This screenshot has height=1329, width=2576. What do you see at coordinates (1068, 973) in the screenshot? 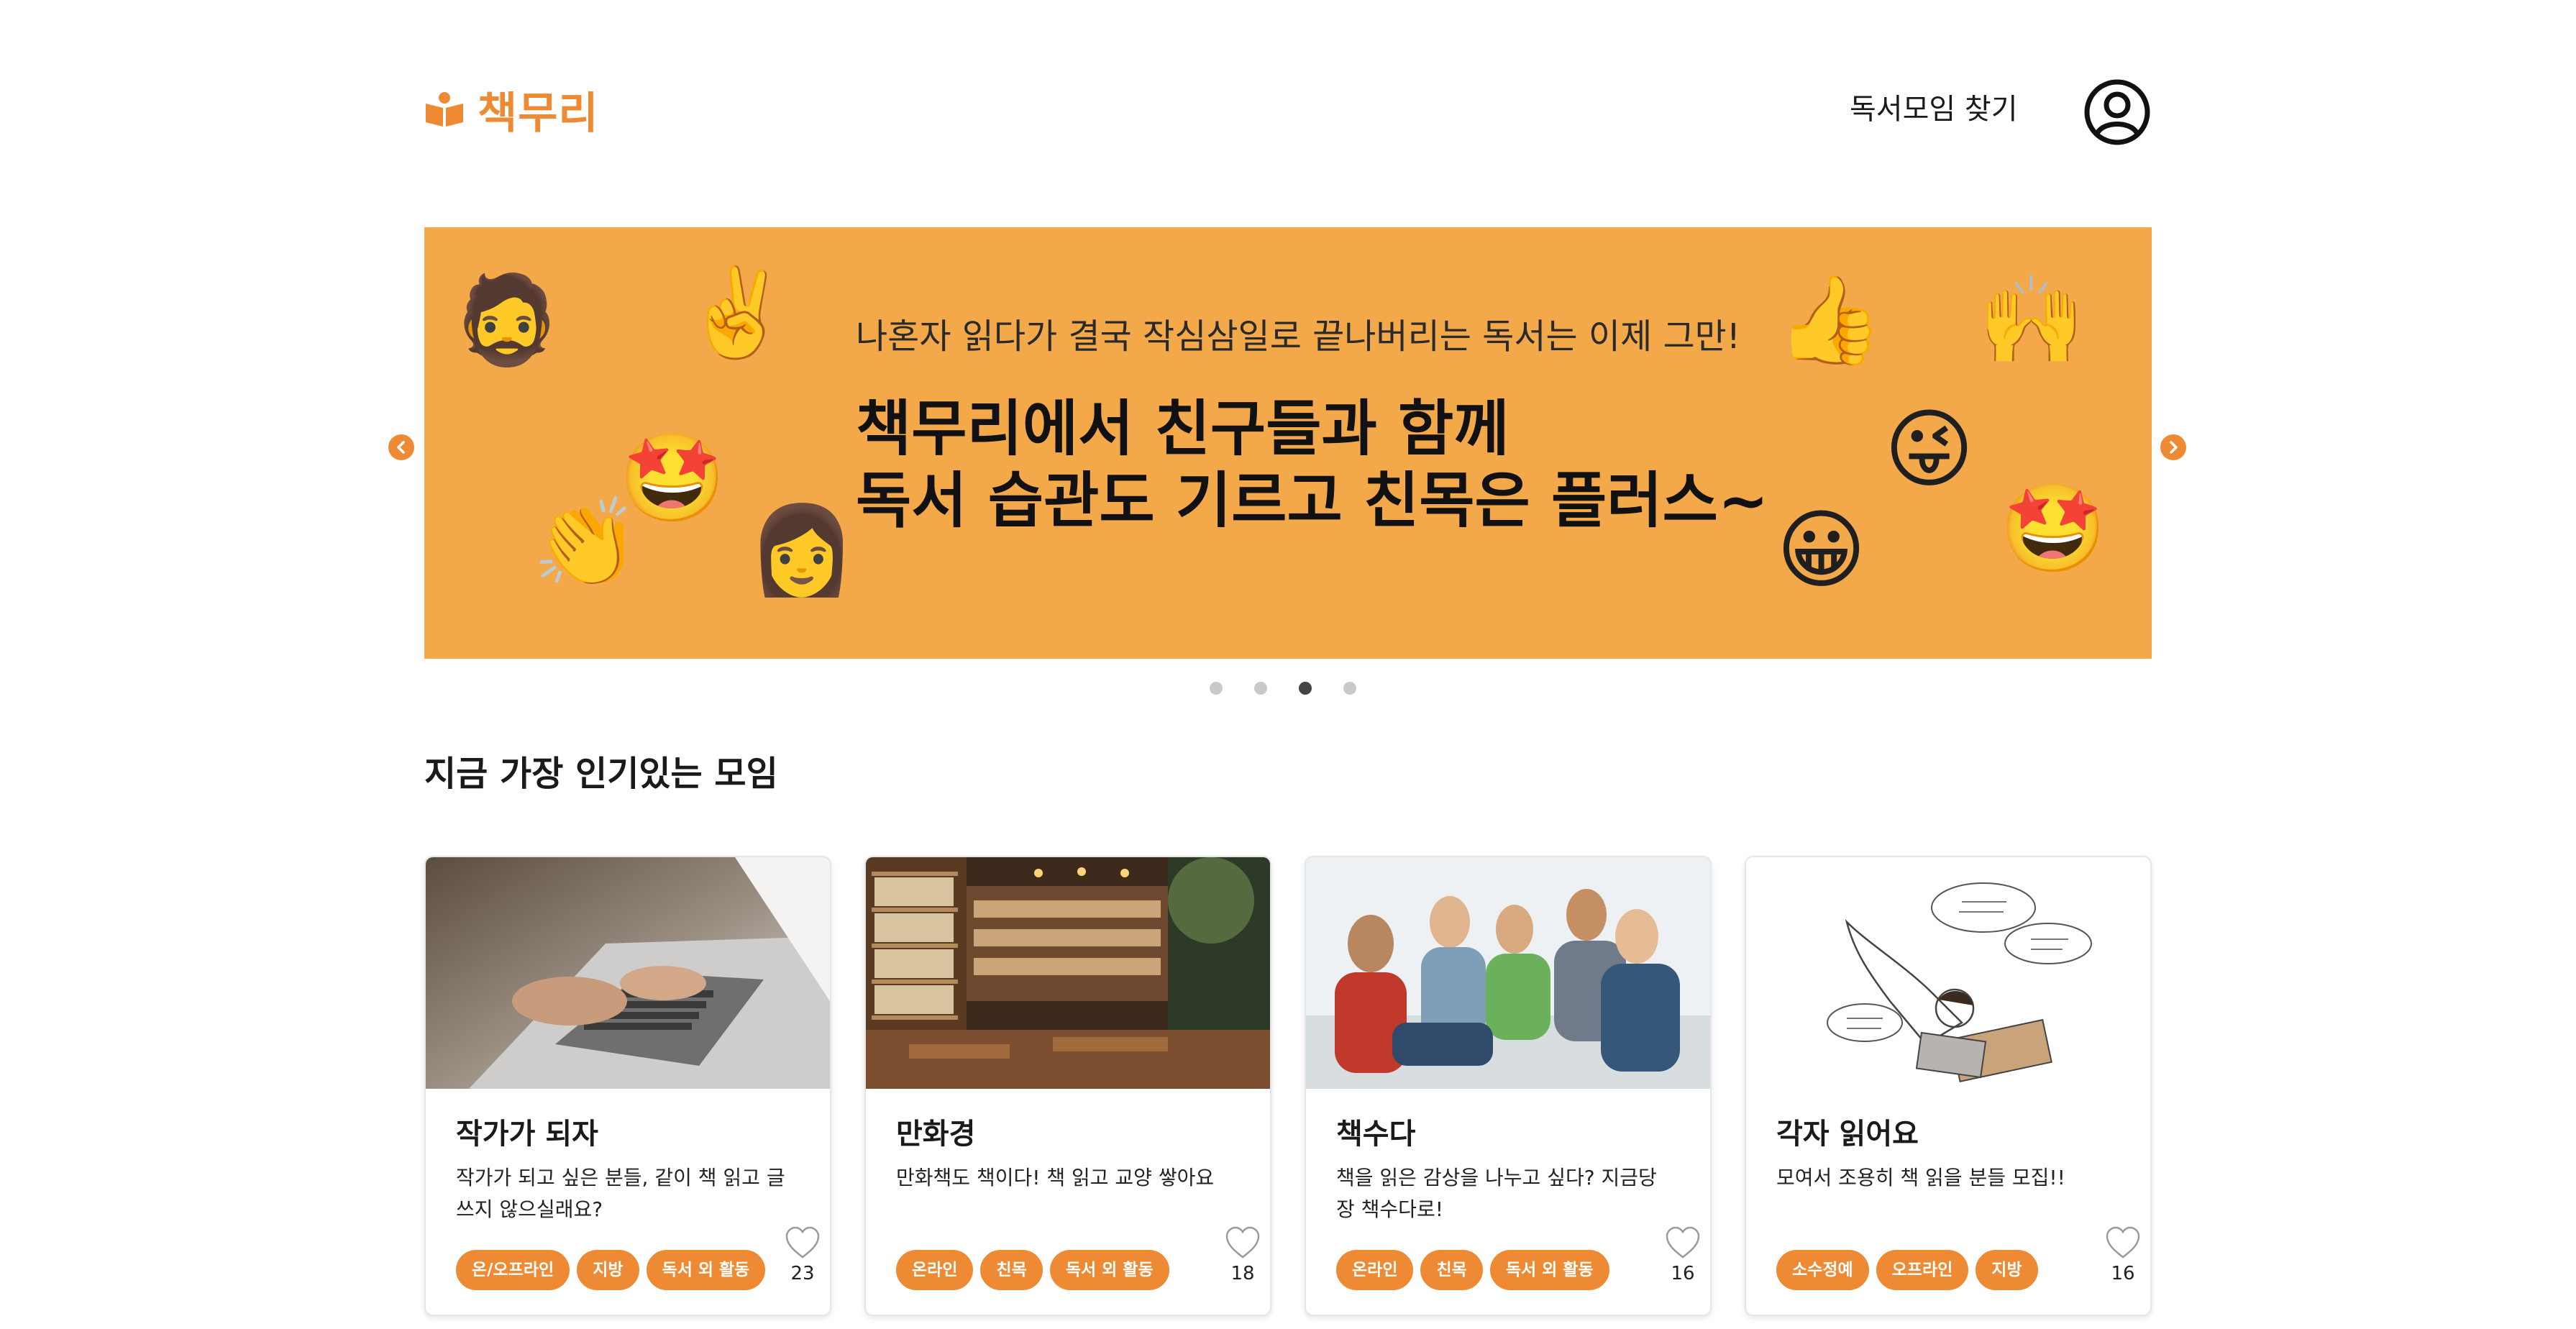
I see `club-card-image-comic-cafe` at bounding box center [1068, 973].